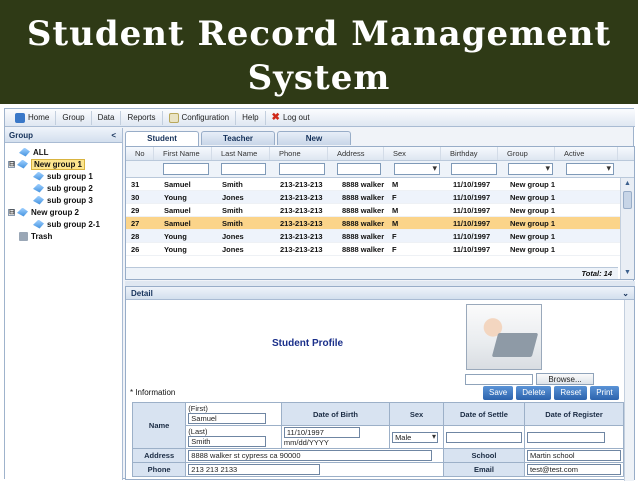 Image resolution: width=638 pixels, height=481 pixels. I want to click on cell-last-name: Smith, so click(232, 210).